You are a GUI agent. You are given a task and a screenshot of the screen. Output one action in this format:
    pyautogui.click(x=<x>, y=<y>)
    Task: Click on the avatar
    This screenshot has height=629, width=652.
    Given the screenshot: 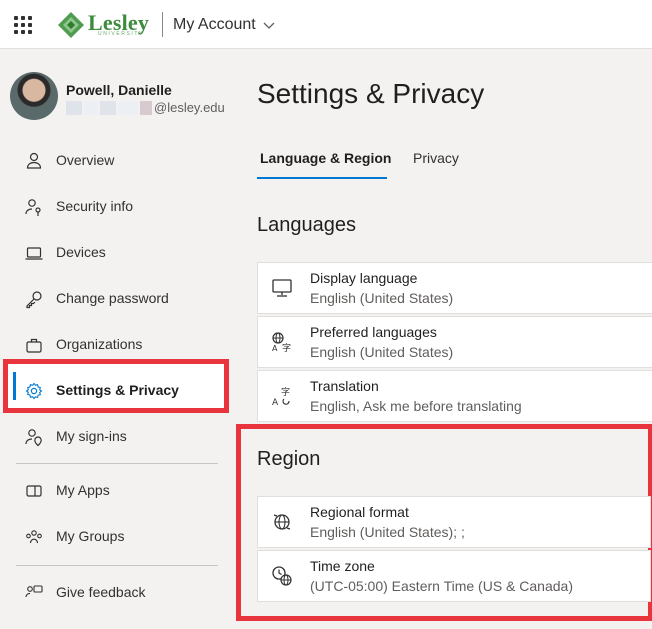 What is the action you would take?
    pyautogui.click(x=34, y=96)
    